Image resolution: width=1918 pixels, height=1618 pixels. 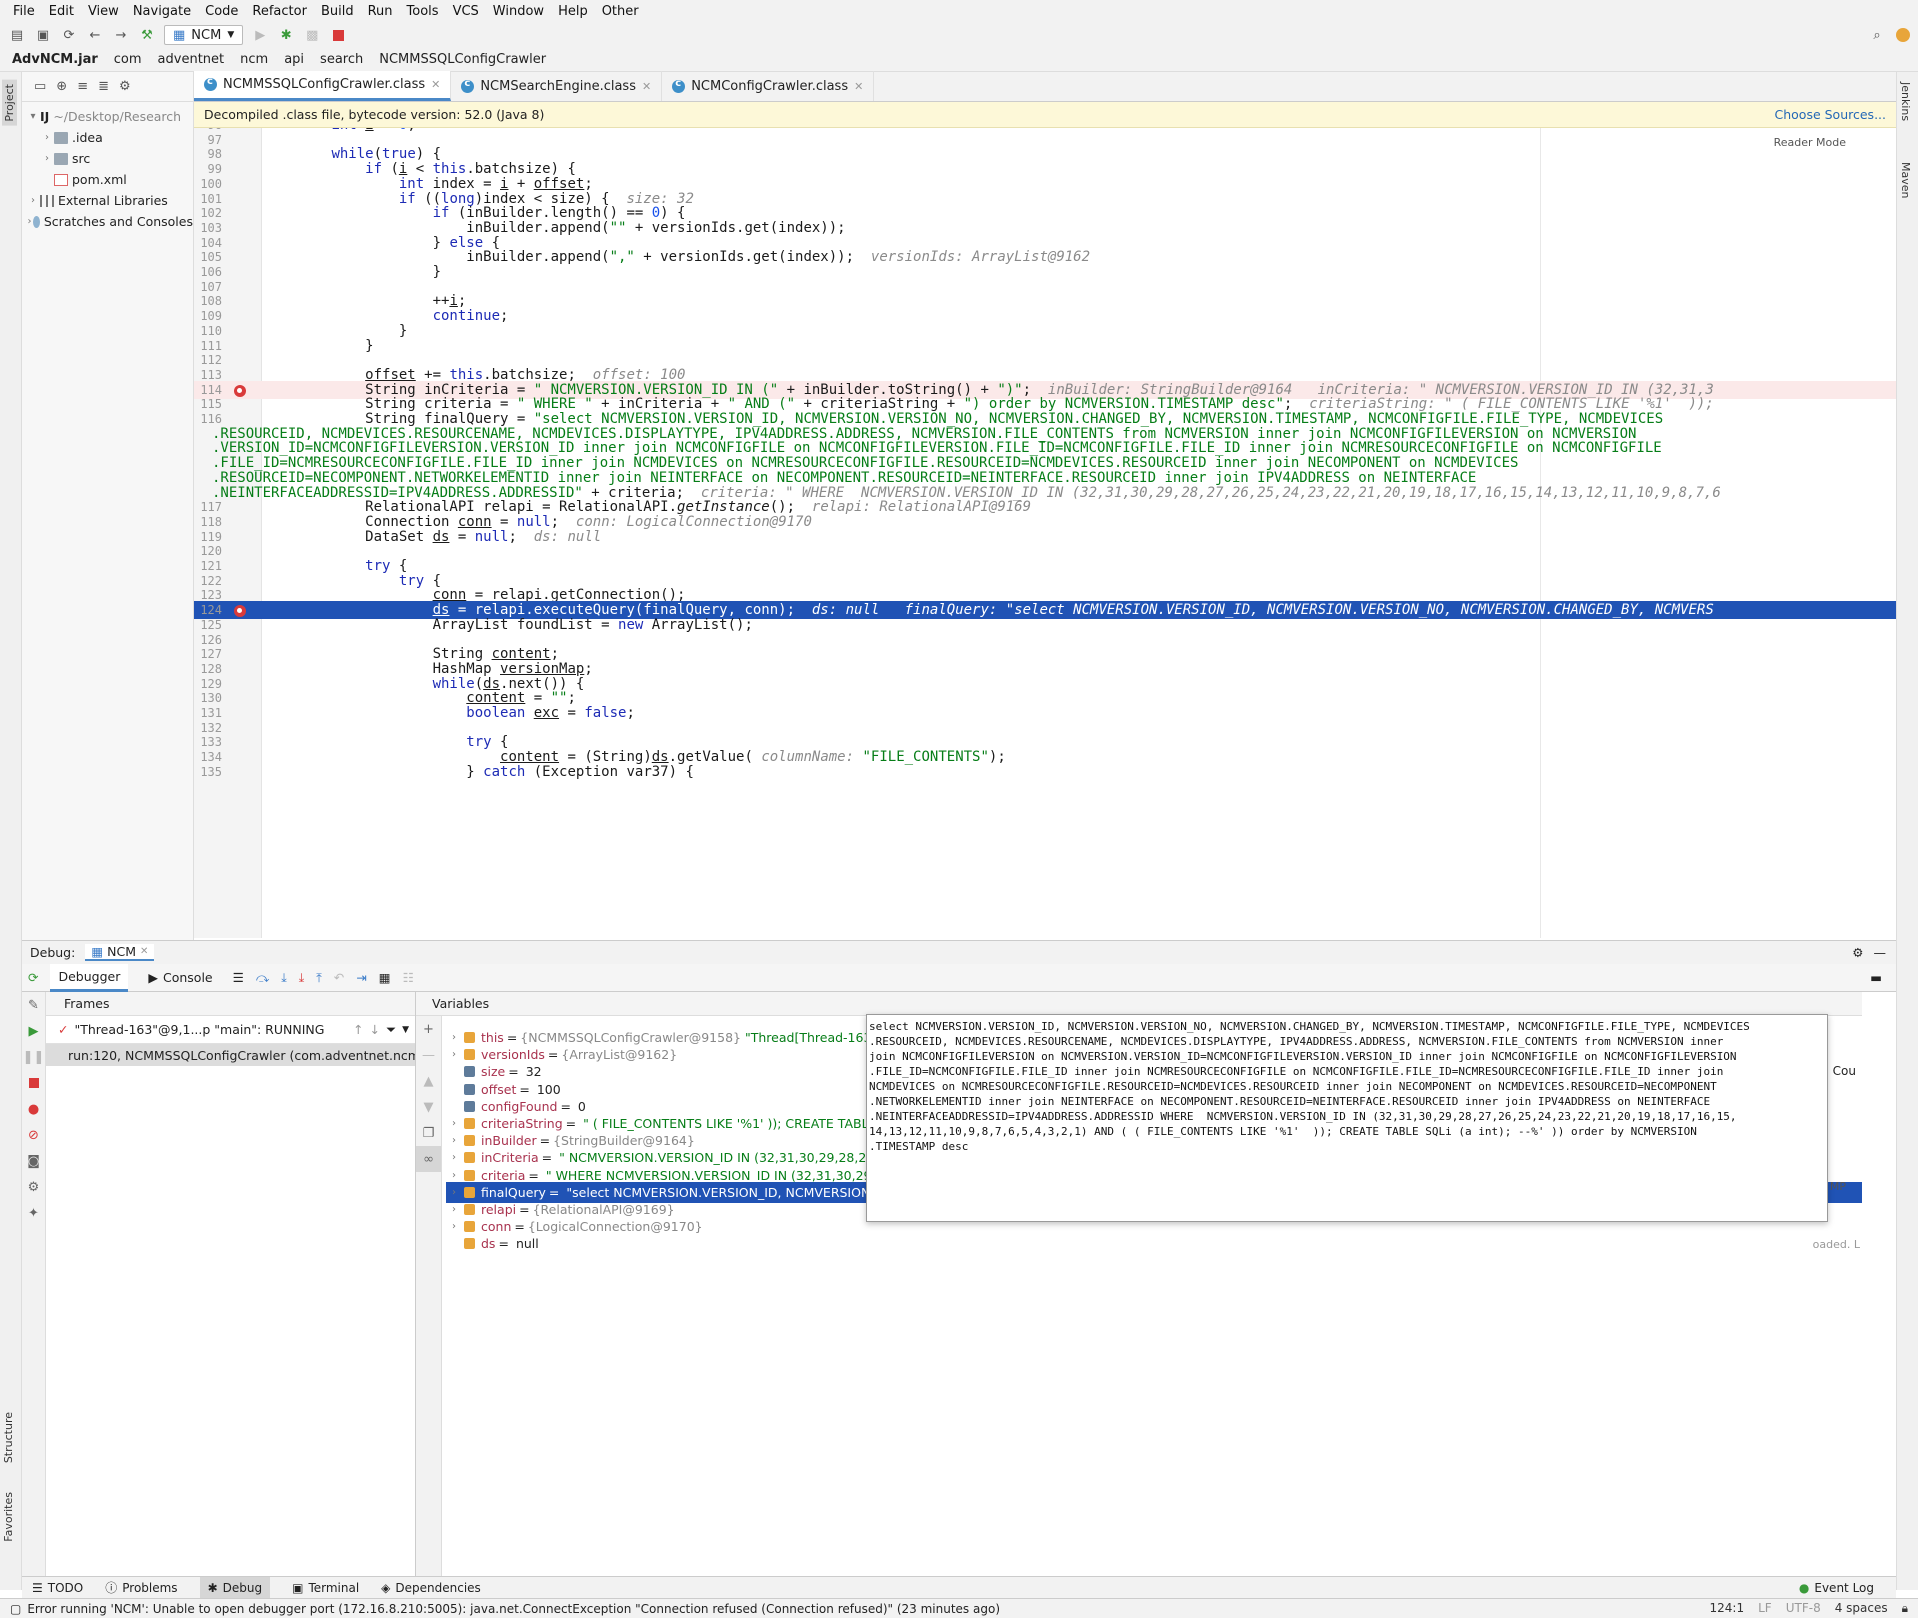 What do you see at coordinates (323, 86) in the screenshot?
I see `tab-ncmmssqlconfigcrawler: NCMMSSQLConfigCrawler.class ✕` at bounding box center [323, 86].